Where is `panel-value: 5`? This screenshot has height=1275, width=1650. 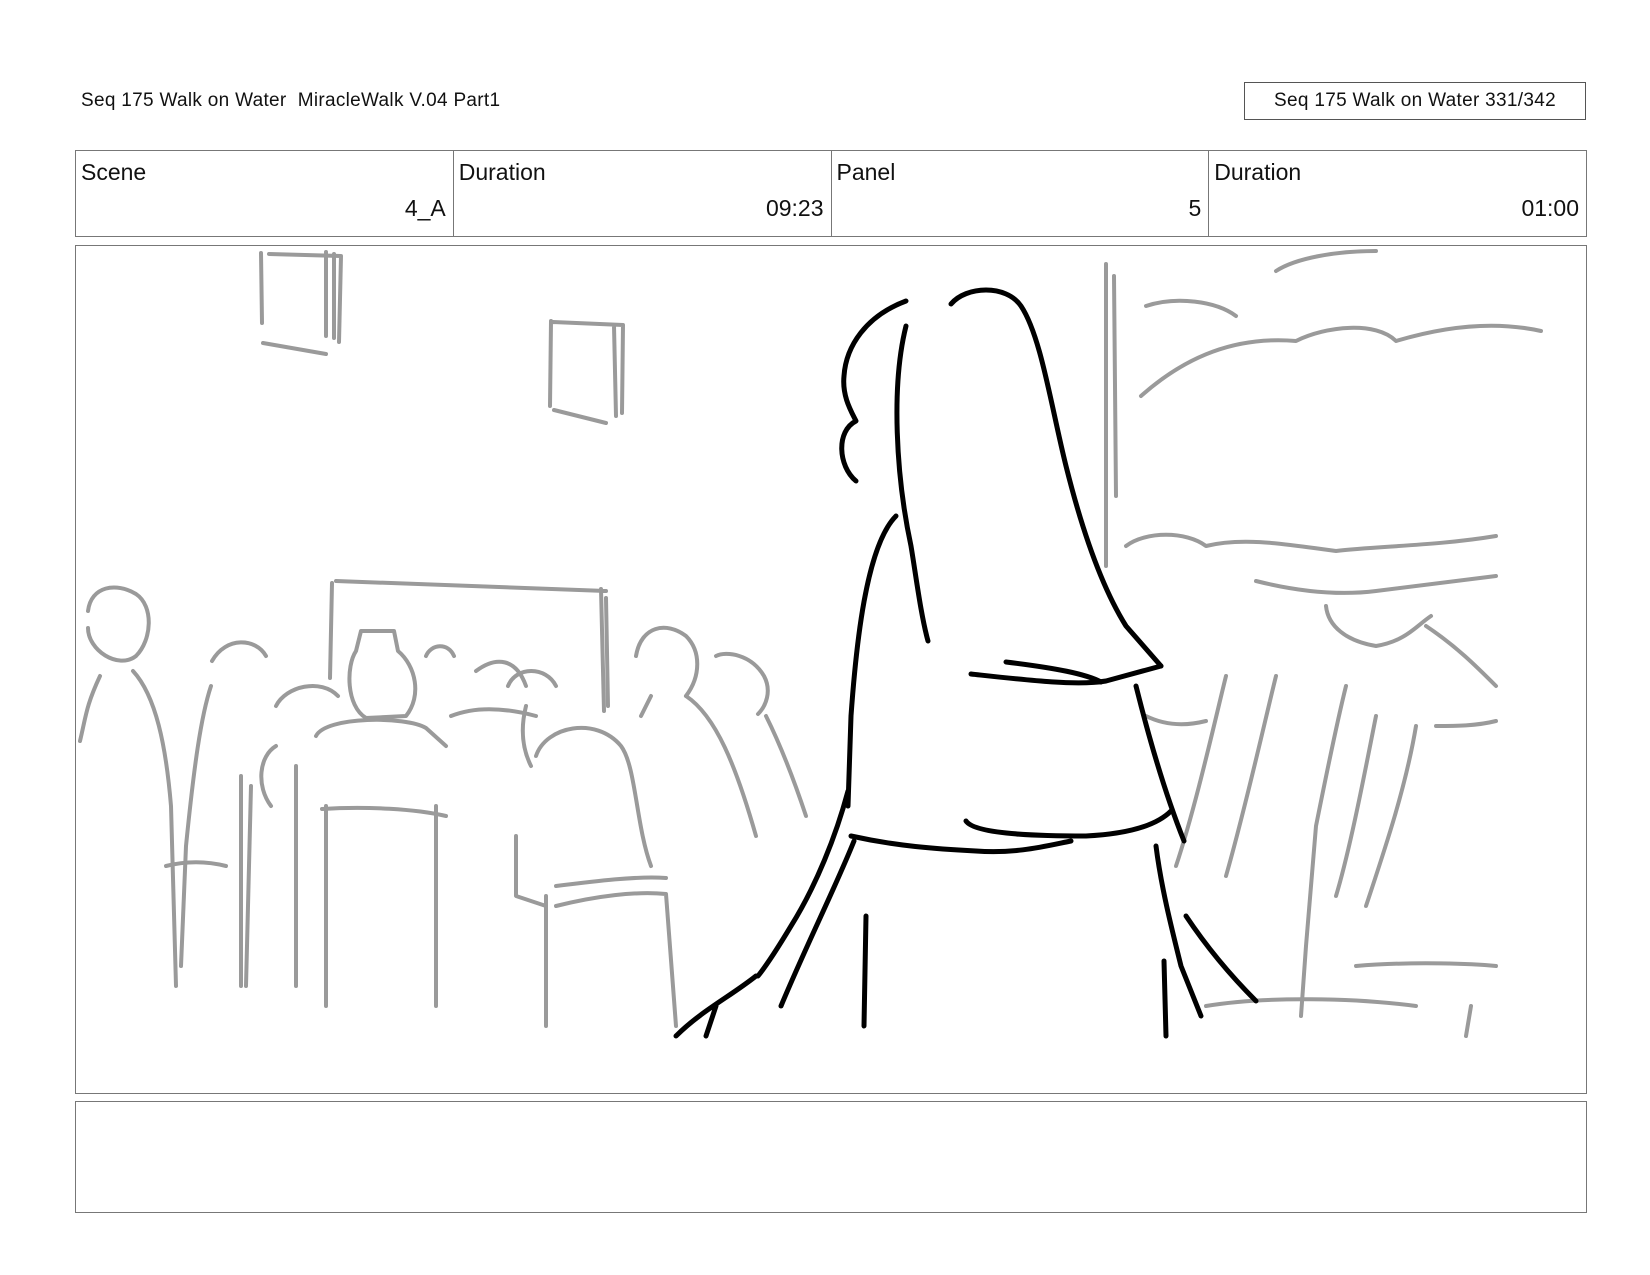 panel-value: 5 is located at coordinates (1195, 208).